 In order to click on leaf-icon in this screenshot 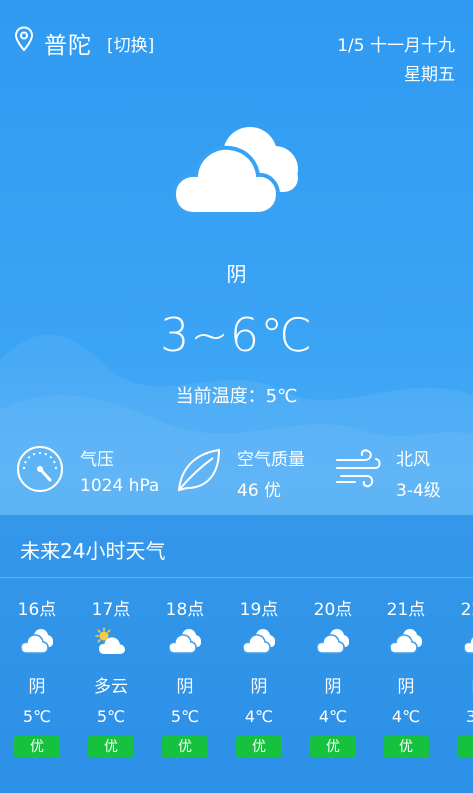, I will do `click(199, 470)`.